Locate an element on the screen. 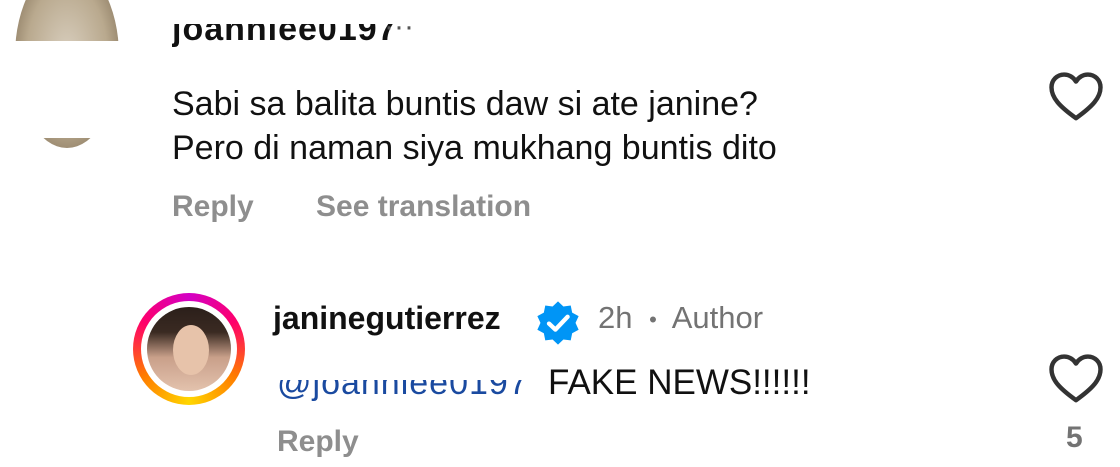  avatar-crop-mask is located at coordinates (65, 89).